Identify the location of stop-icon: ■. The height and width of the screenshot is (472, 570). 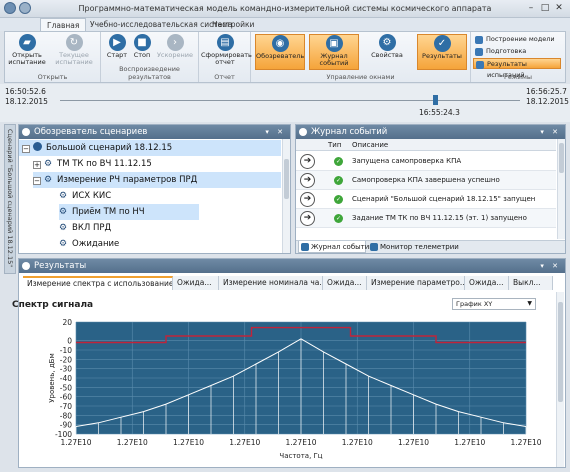
(142, 42).